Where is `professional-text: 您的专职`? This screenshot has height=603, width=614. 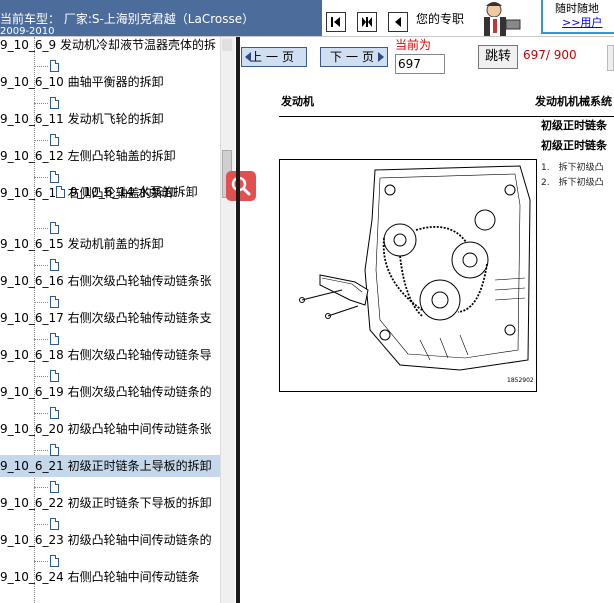 professional-text: 您的专职 is located at coordinates (440, 19).